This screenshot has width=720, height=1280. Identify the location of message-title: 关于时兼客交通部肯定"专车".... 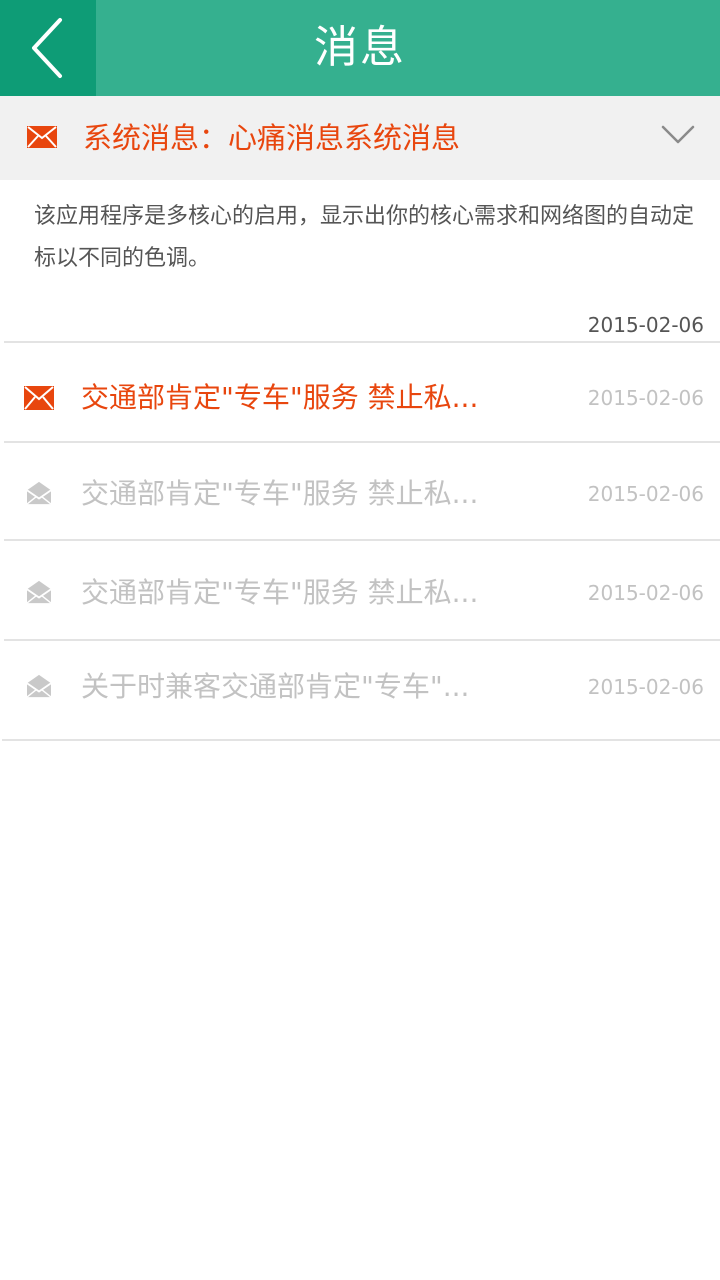
(275, 686).